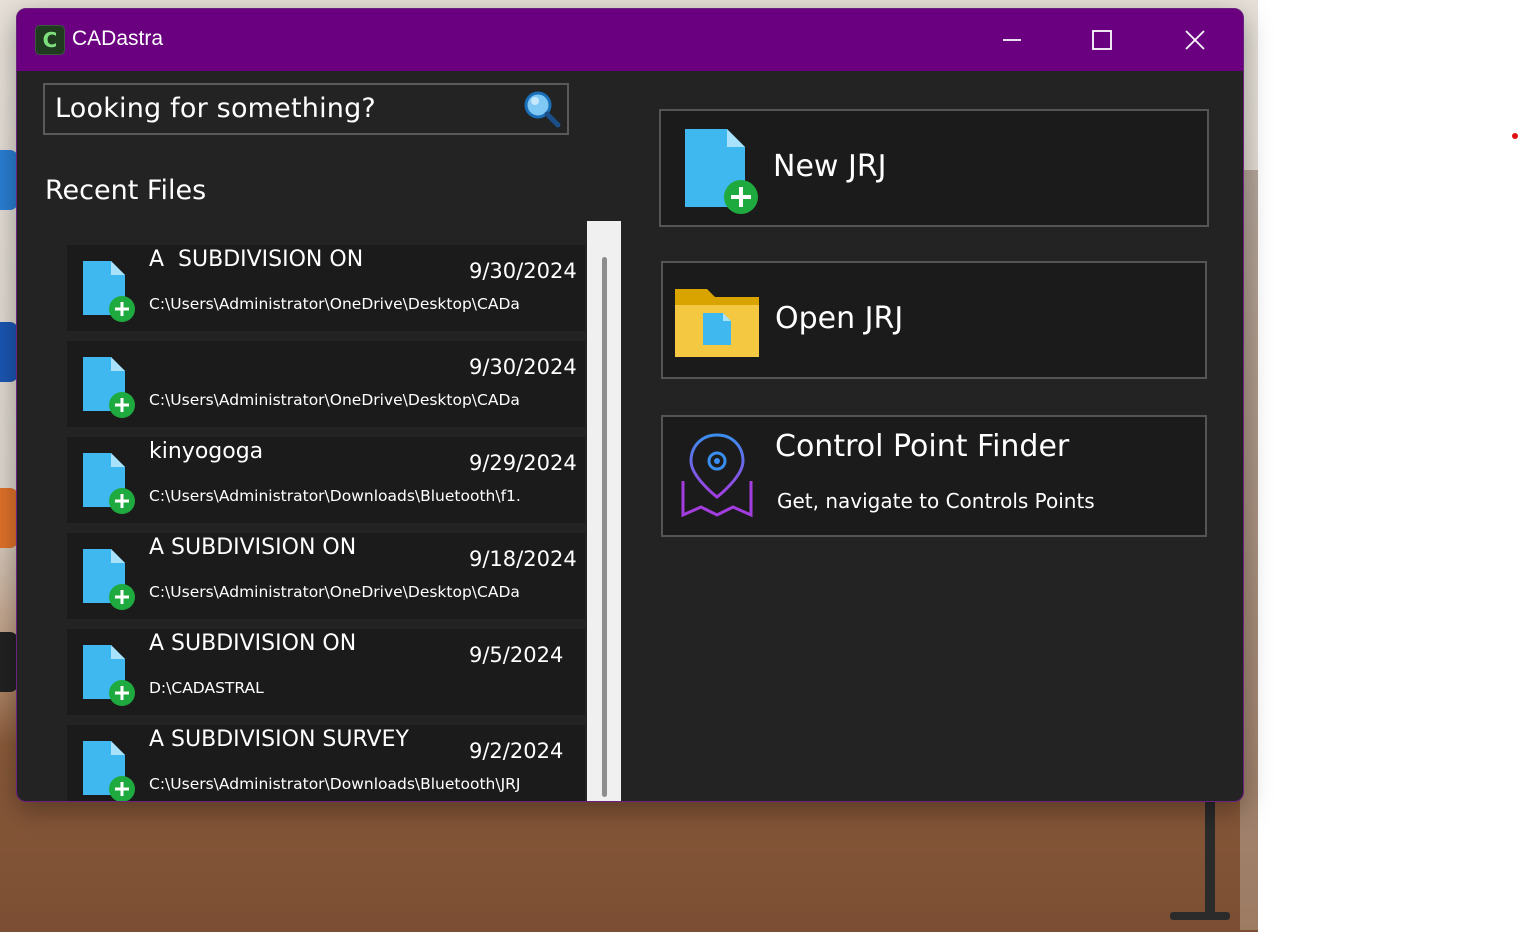 The height and width of the screenshot is (932, 1520). I want to click on recent-files-heading: Recent Files, so click(126, 190).